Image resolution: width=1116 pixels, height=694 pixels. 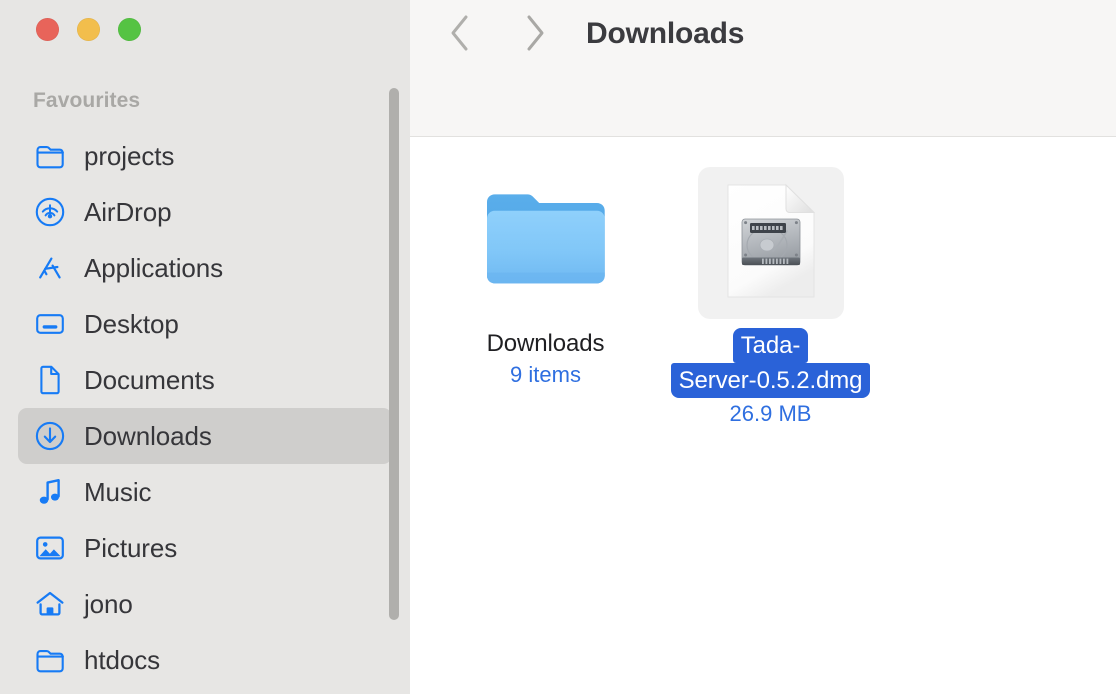 What do you see at coordinates (50, 324) in the screenshot?
I see `desktop-icon` at bounding box center [50, 324].